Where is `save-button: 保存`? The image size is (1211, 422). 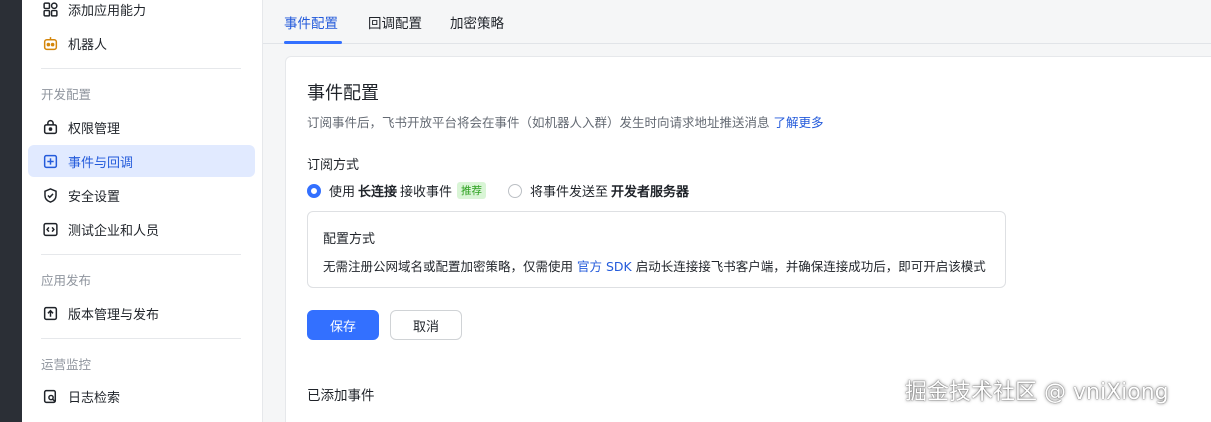
save-button: 保存 is located at coordinates (343, 325).